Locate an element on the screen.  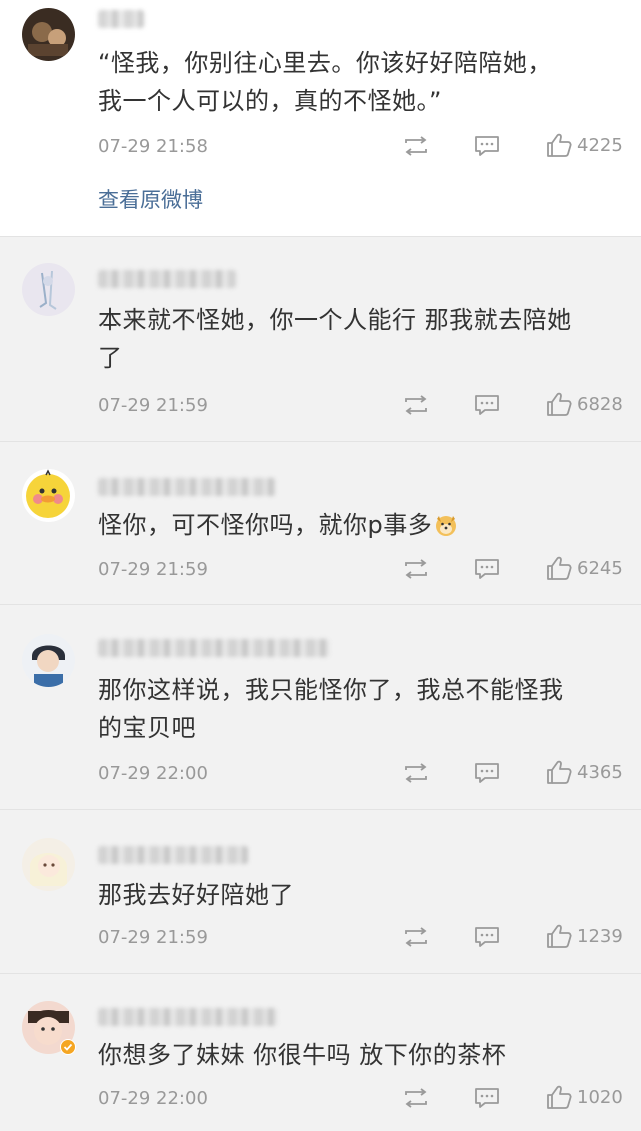
like-button: 6245 is located at coordinates (584, 568).